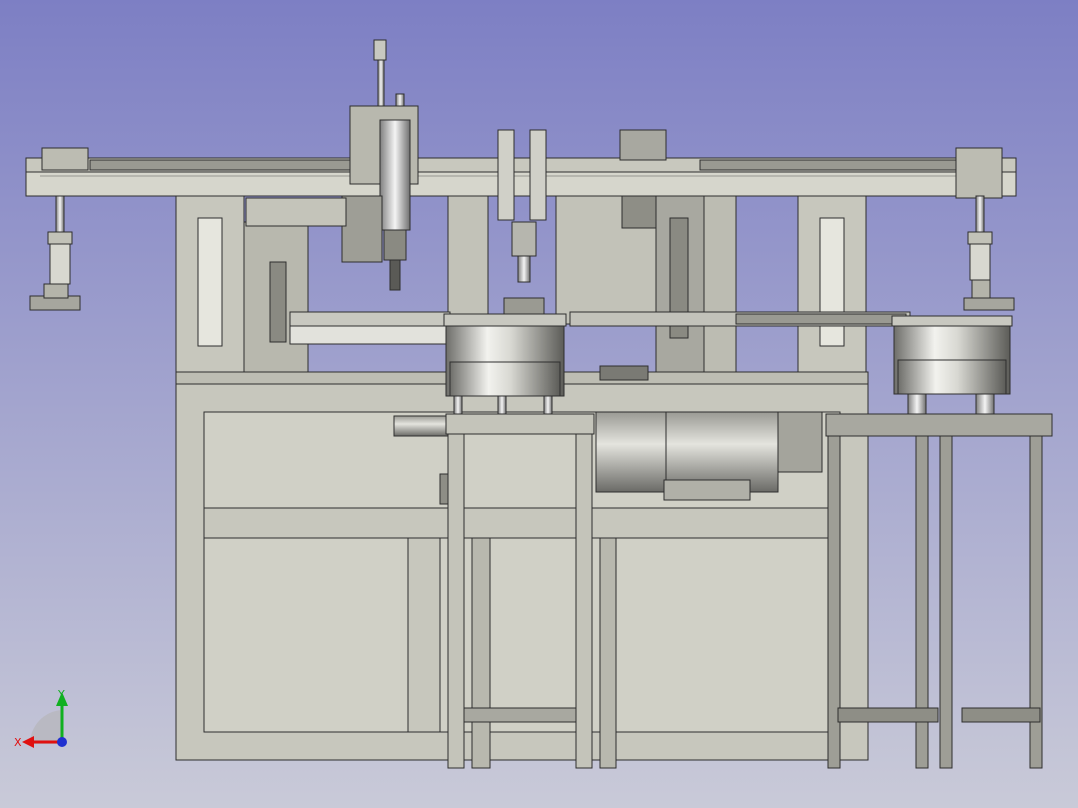 This screenshot has height=808, width=1078. Describe the element at coordinates (61, 694) in the screenshot. I see `y-axis-label: Y` at that location.